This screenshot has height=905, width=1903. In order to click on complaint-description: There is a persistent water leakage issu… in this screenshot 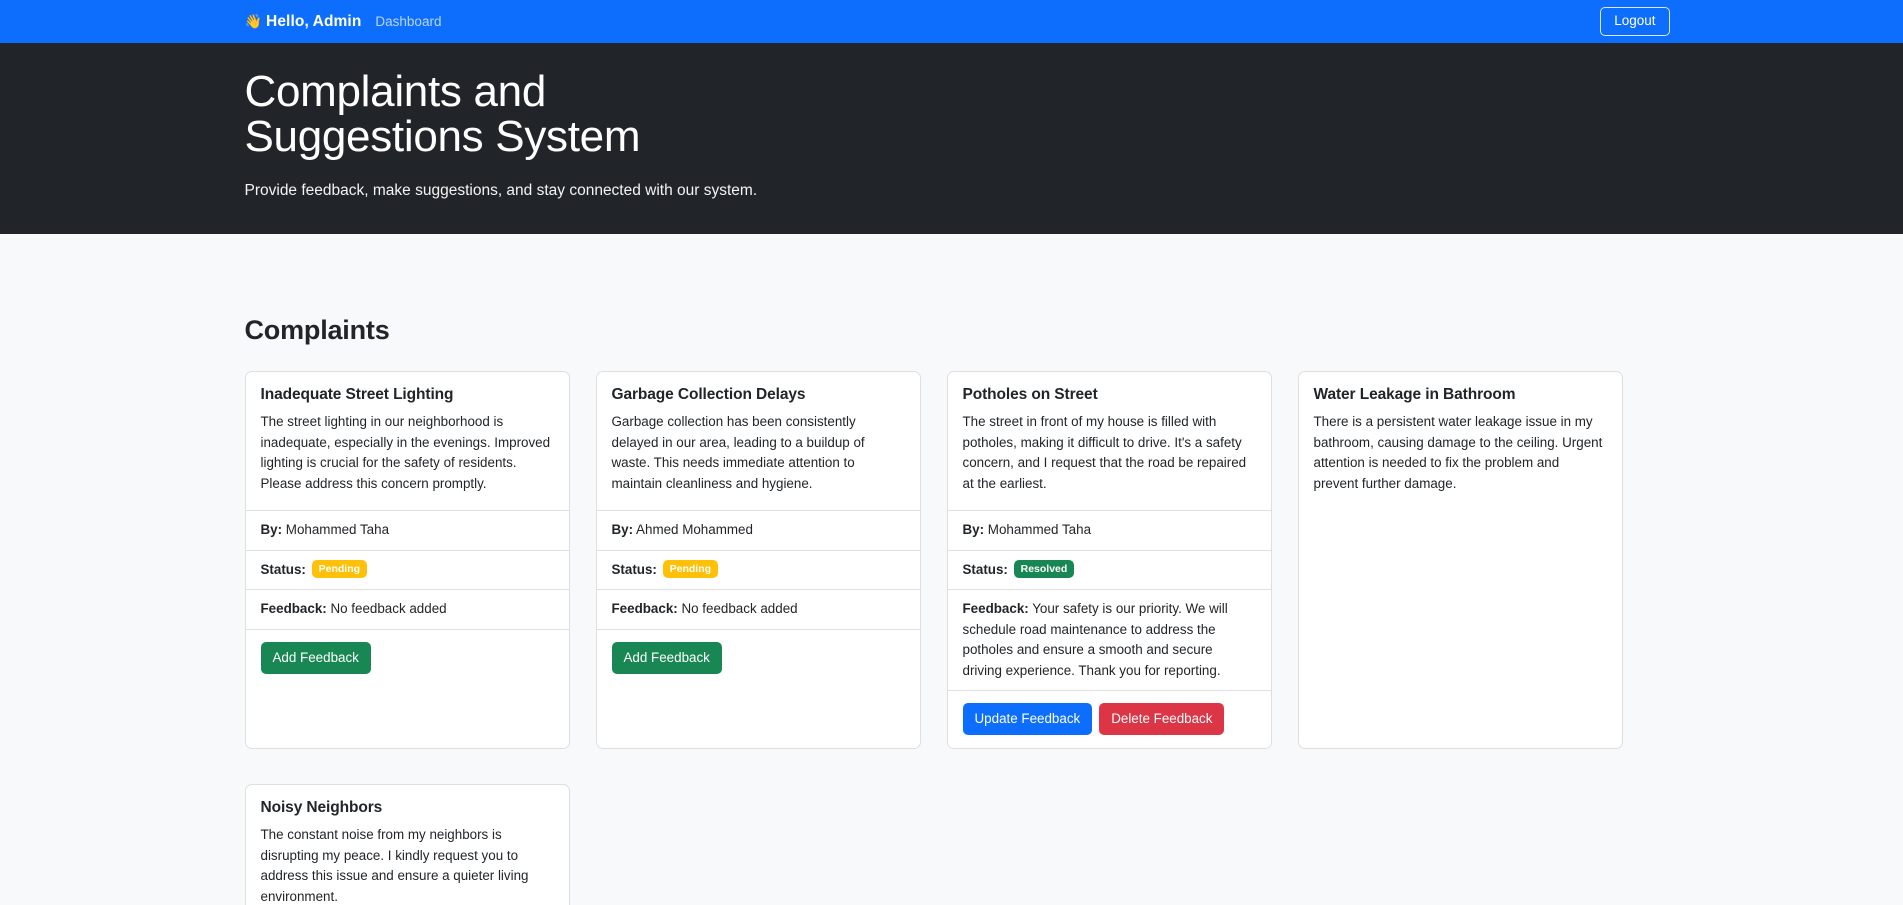, I will do `click(1458, 452)`.